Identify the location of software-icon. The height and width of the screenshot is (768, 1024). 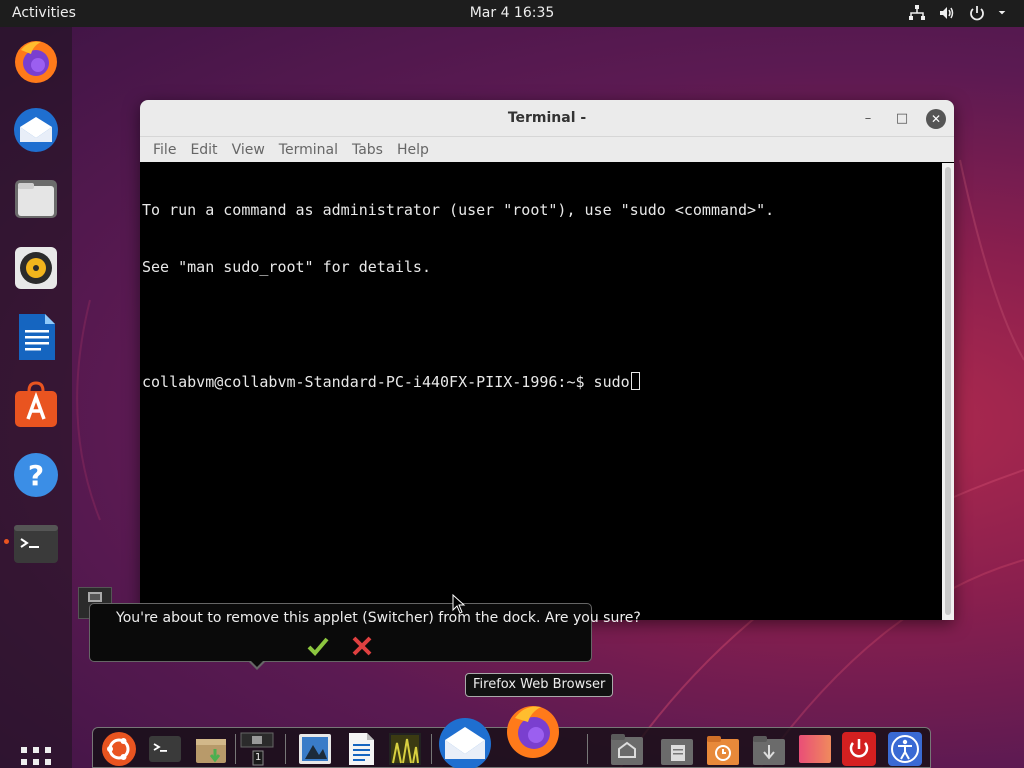
(36, 406).